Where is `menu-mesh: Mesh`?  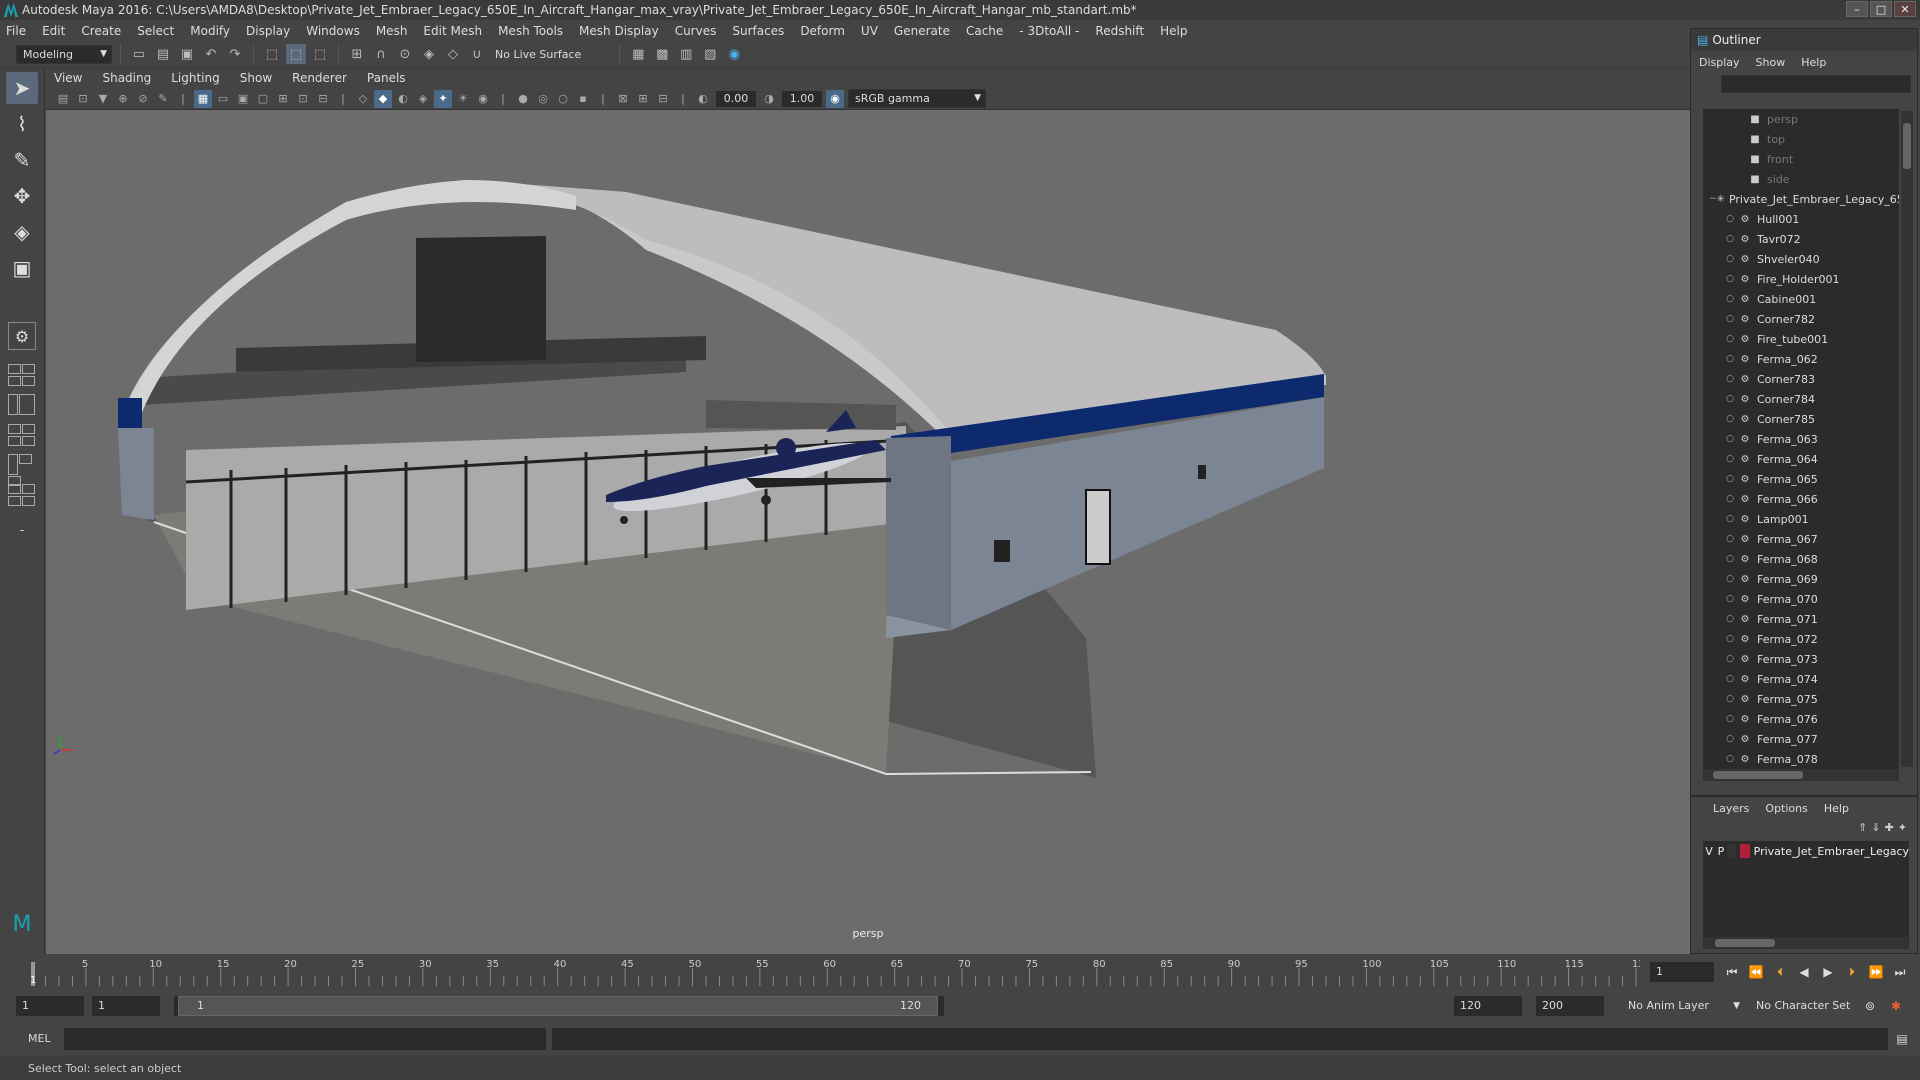 menu-mesh: Mesh is located at coordinates (392, 31).